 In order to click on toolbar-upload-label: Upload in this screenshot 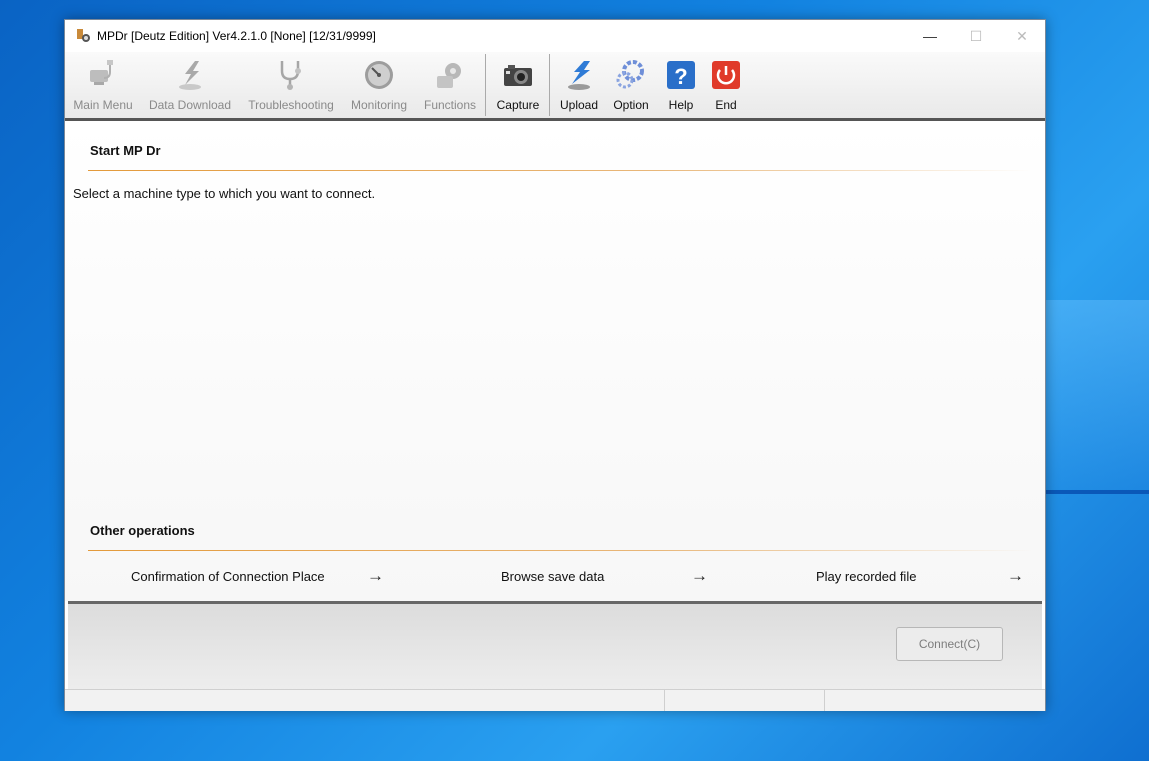, I will do `click(579, 105)`.